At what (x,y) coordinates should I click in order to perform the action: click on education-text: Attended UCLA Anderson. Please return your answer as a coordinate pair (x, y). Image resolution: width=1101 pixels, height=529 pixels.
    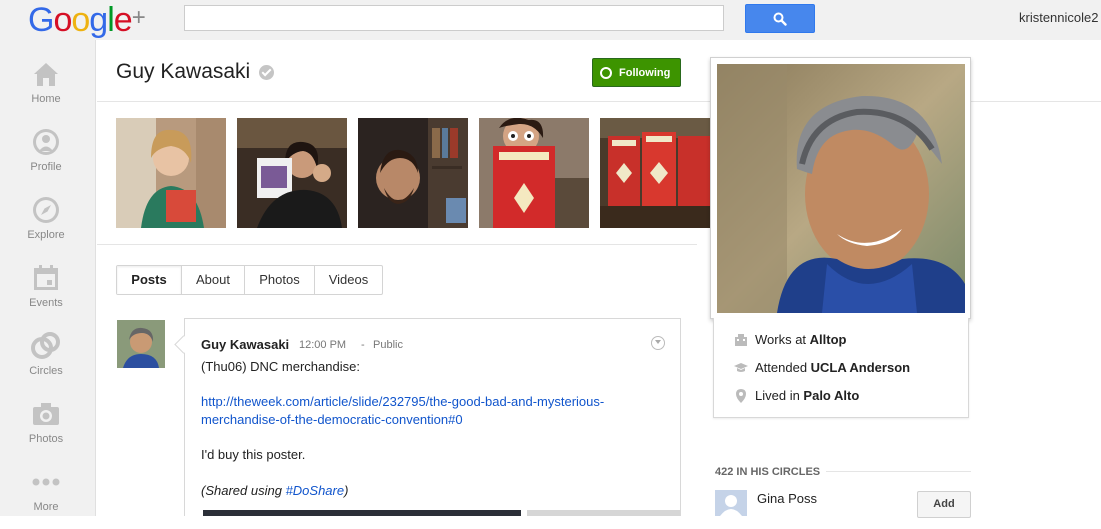
    Looking at the image, I should click on (832, 367).